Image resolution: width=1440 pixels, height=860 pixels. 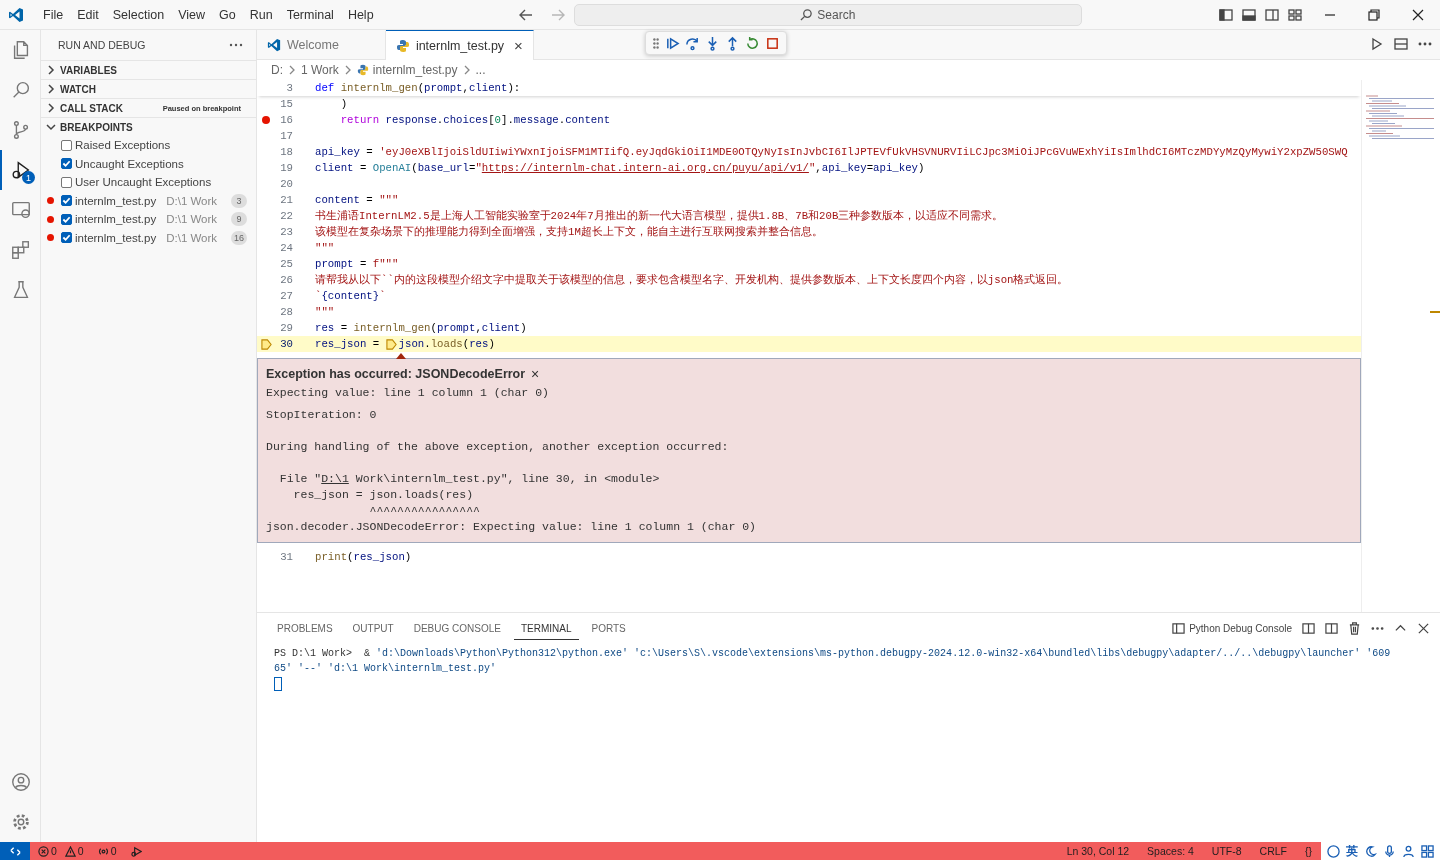 I want to click on scroll-marker, so click(x=1435, y=312).